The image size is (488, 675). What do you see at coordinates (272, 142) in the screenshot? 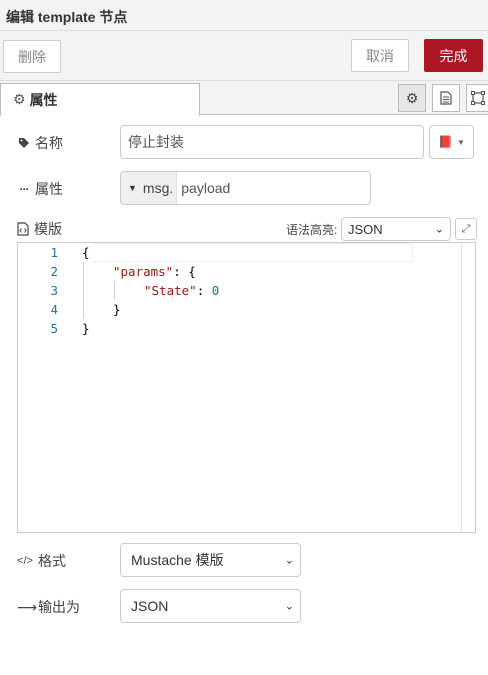
I see `name-field: 停止封装` at bounding box center [272, 142].